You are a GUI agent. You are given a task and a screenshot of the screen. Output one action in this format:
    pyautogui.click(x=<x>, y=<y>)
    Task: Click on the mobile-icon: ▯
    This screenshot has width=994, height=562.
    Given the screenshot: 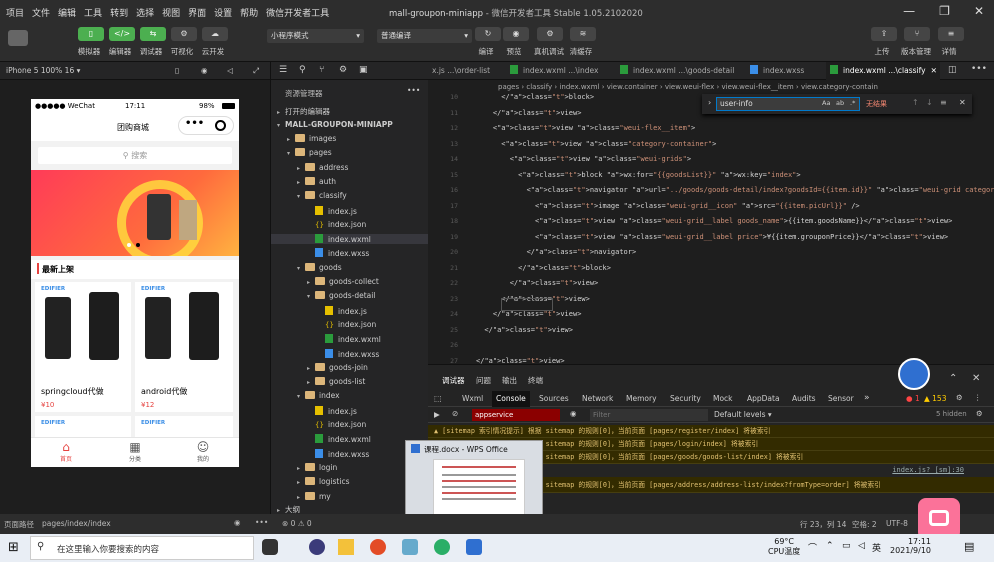 What is the action you would take?
    pyautogui.click(x=177, y=71)
    